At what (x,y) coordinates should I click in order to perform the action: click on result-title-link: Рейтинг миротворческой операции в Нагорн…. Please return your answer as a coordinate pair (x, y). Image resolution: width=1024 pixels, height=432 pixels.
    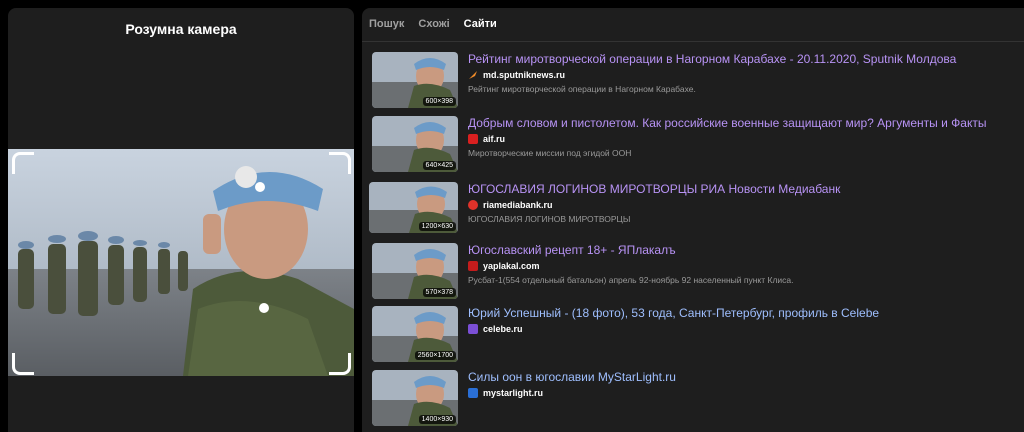
    Looking at the image, I should click on (712, 59).